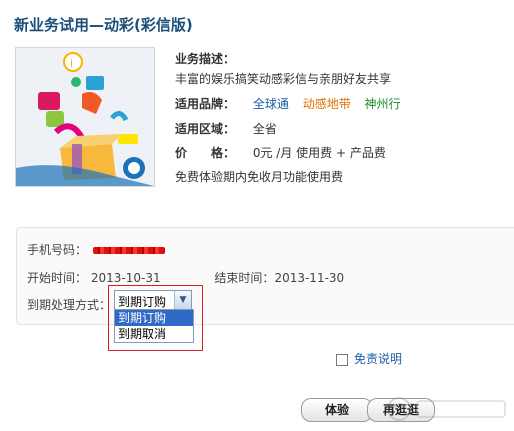 The height and width of the screenshot is (431, 514). I want to click on end-time-value: 2013-11-30, so click(309, 278).